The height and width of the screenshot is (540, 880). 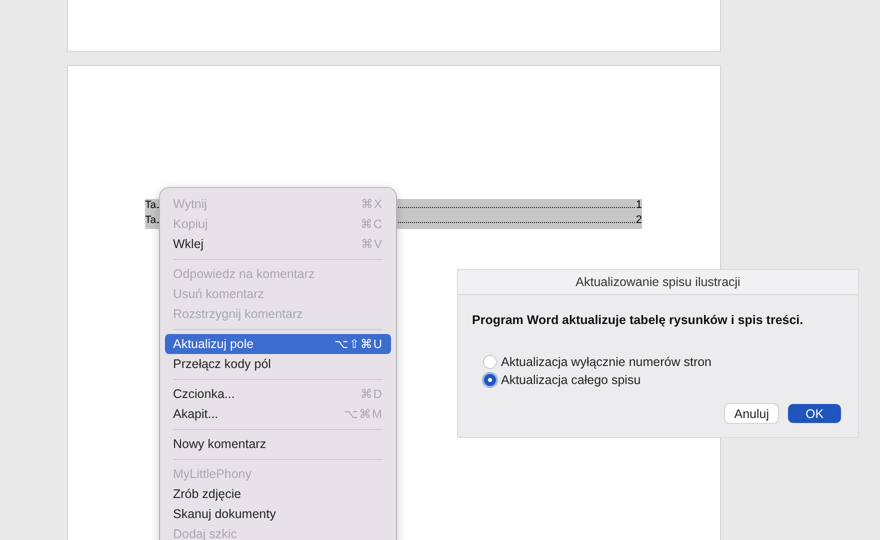 What do you see at coordinates (606, 361) in the screenshot?
I see `radio-label: Aktualizacja wyłącznie numerów stron` at bounding box center [606, 361].